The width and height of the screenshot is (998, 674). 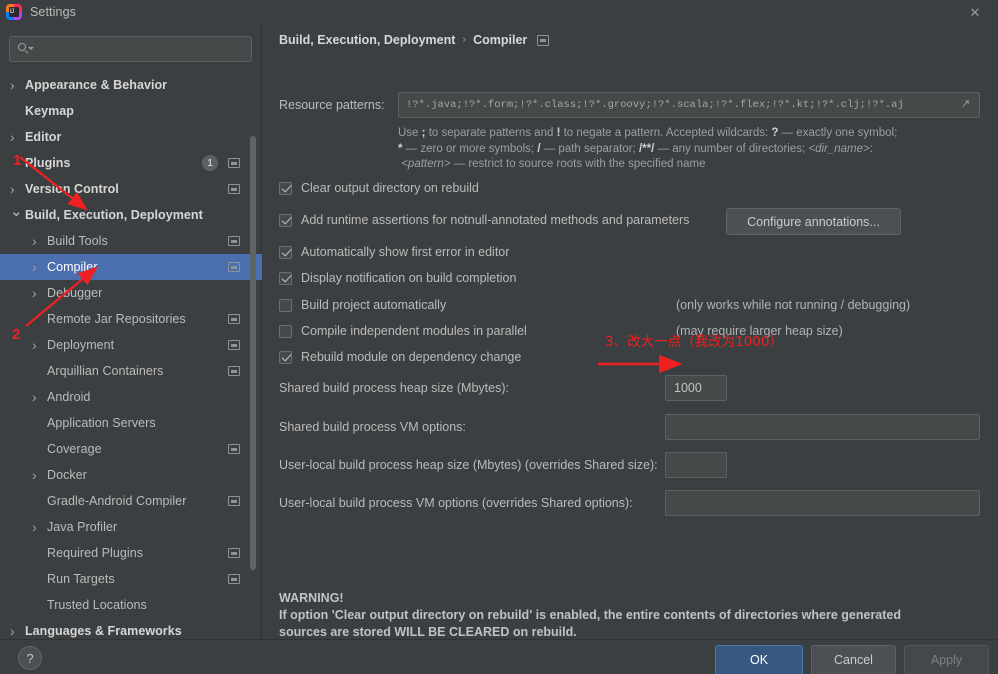 I want to click on help-text: — exactly one symbol;, so click(x=838, y=133).